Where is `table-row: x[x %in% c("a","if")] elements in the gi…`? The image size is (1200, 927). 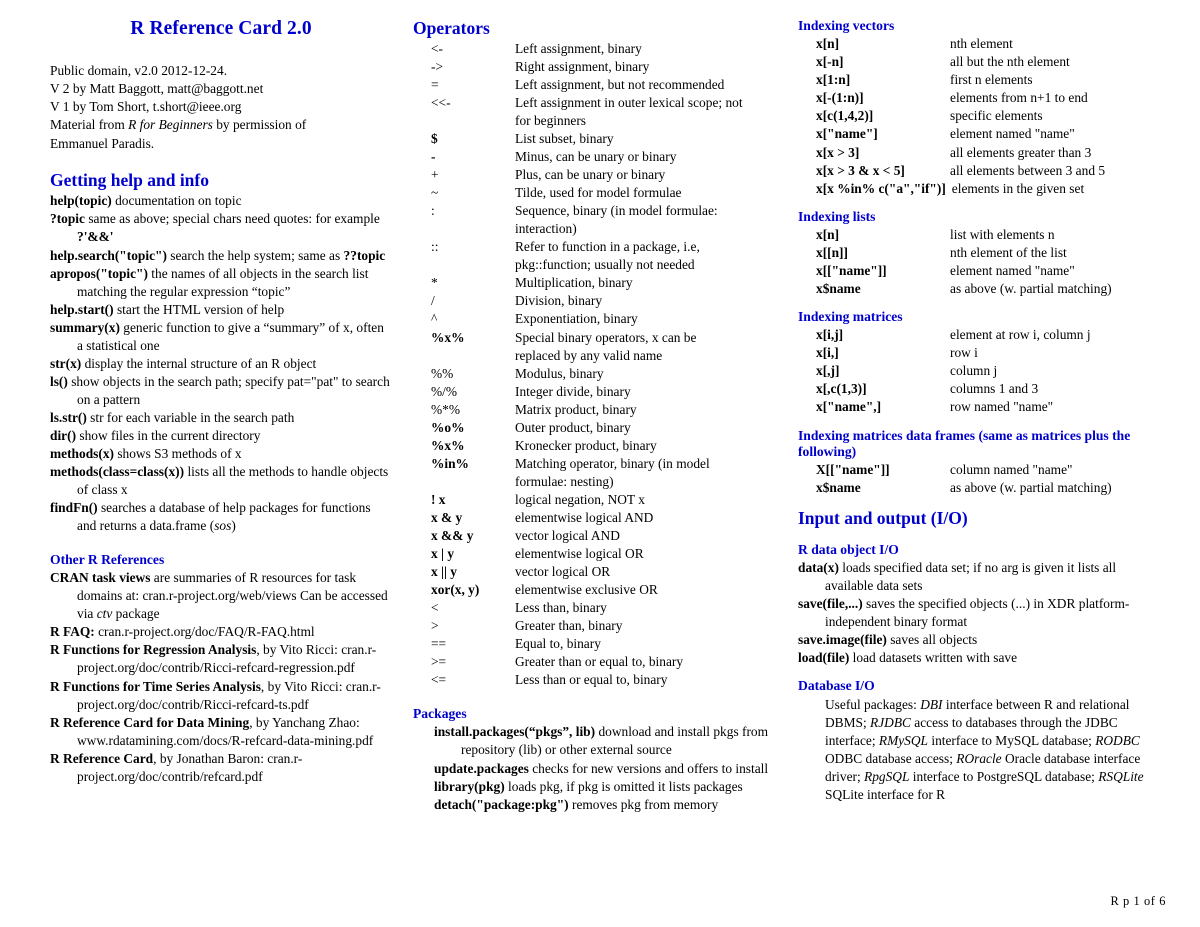 table-row: x[x %in% c("a","if")] elements in the gi… is located at coordinates (982, 189).